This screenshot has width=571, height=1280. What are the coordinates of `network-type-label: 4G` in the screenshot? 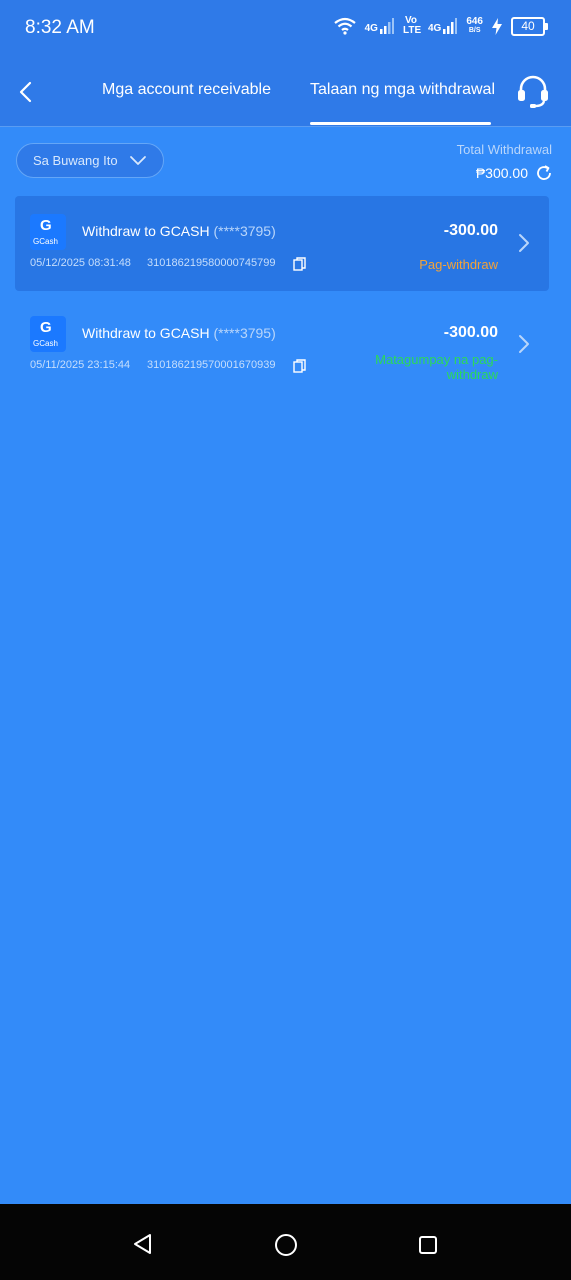 It's located at (371, 28).